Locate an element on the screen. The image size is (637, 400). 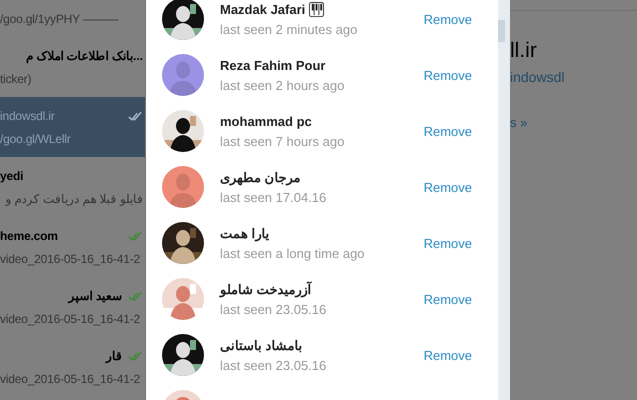
last-seen-status: last seen 2 hours ago is located at coordinates (283, 85).